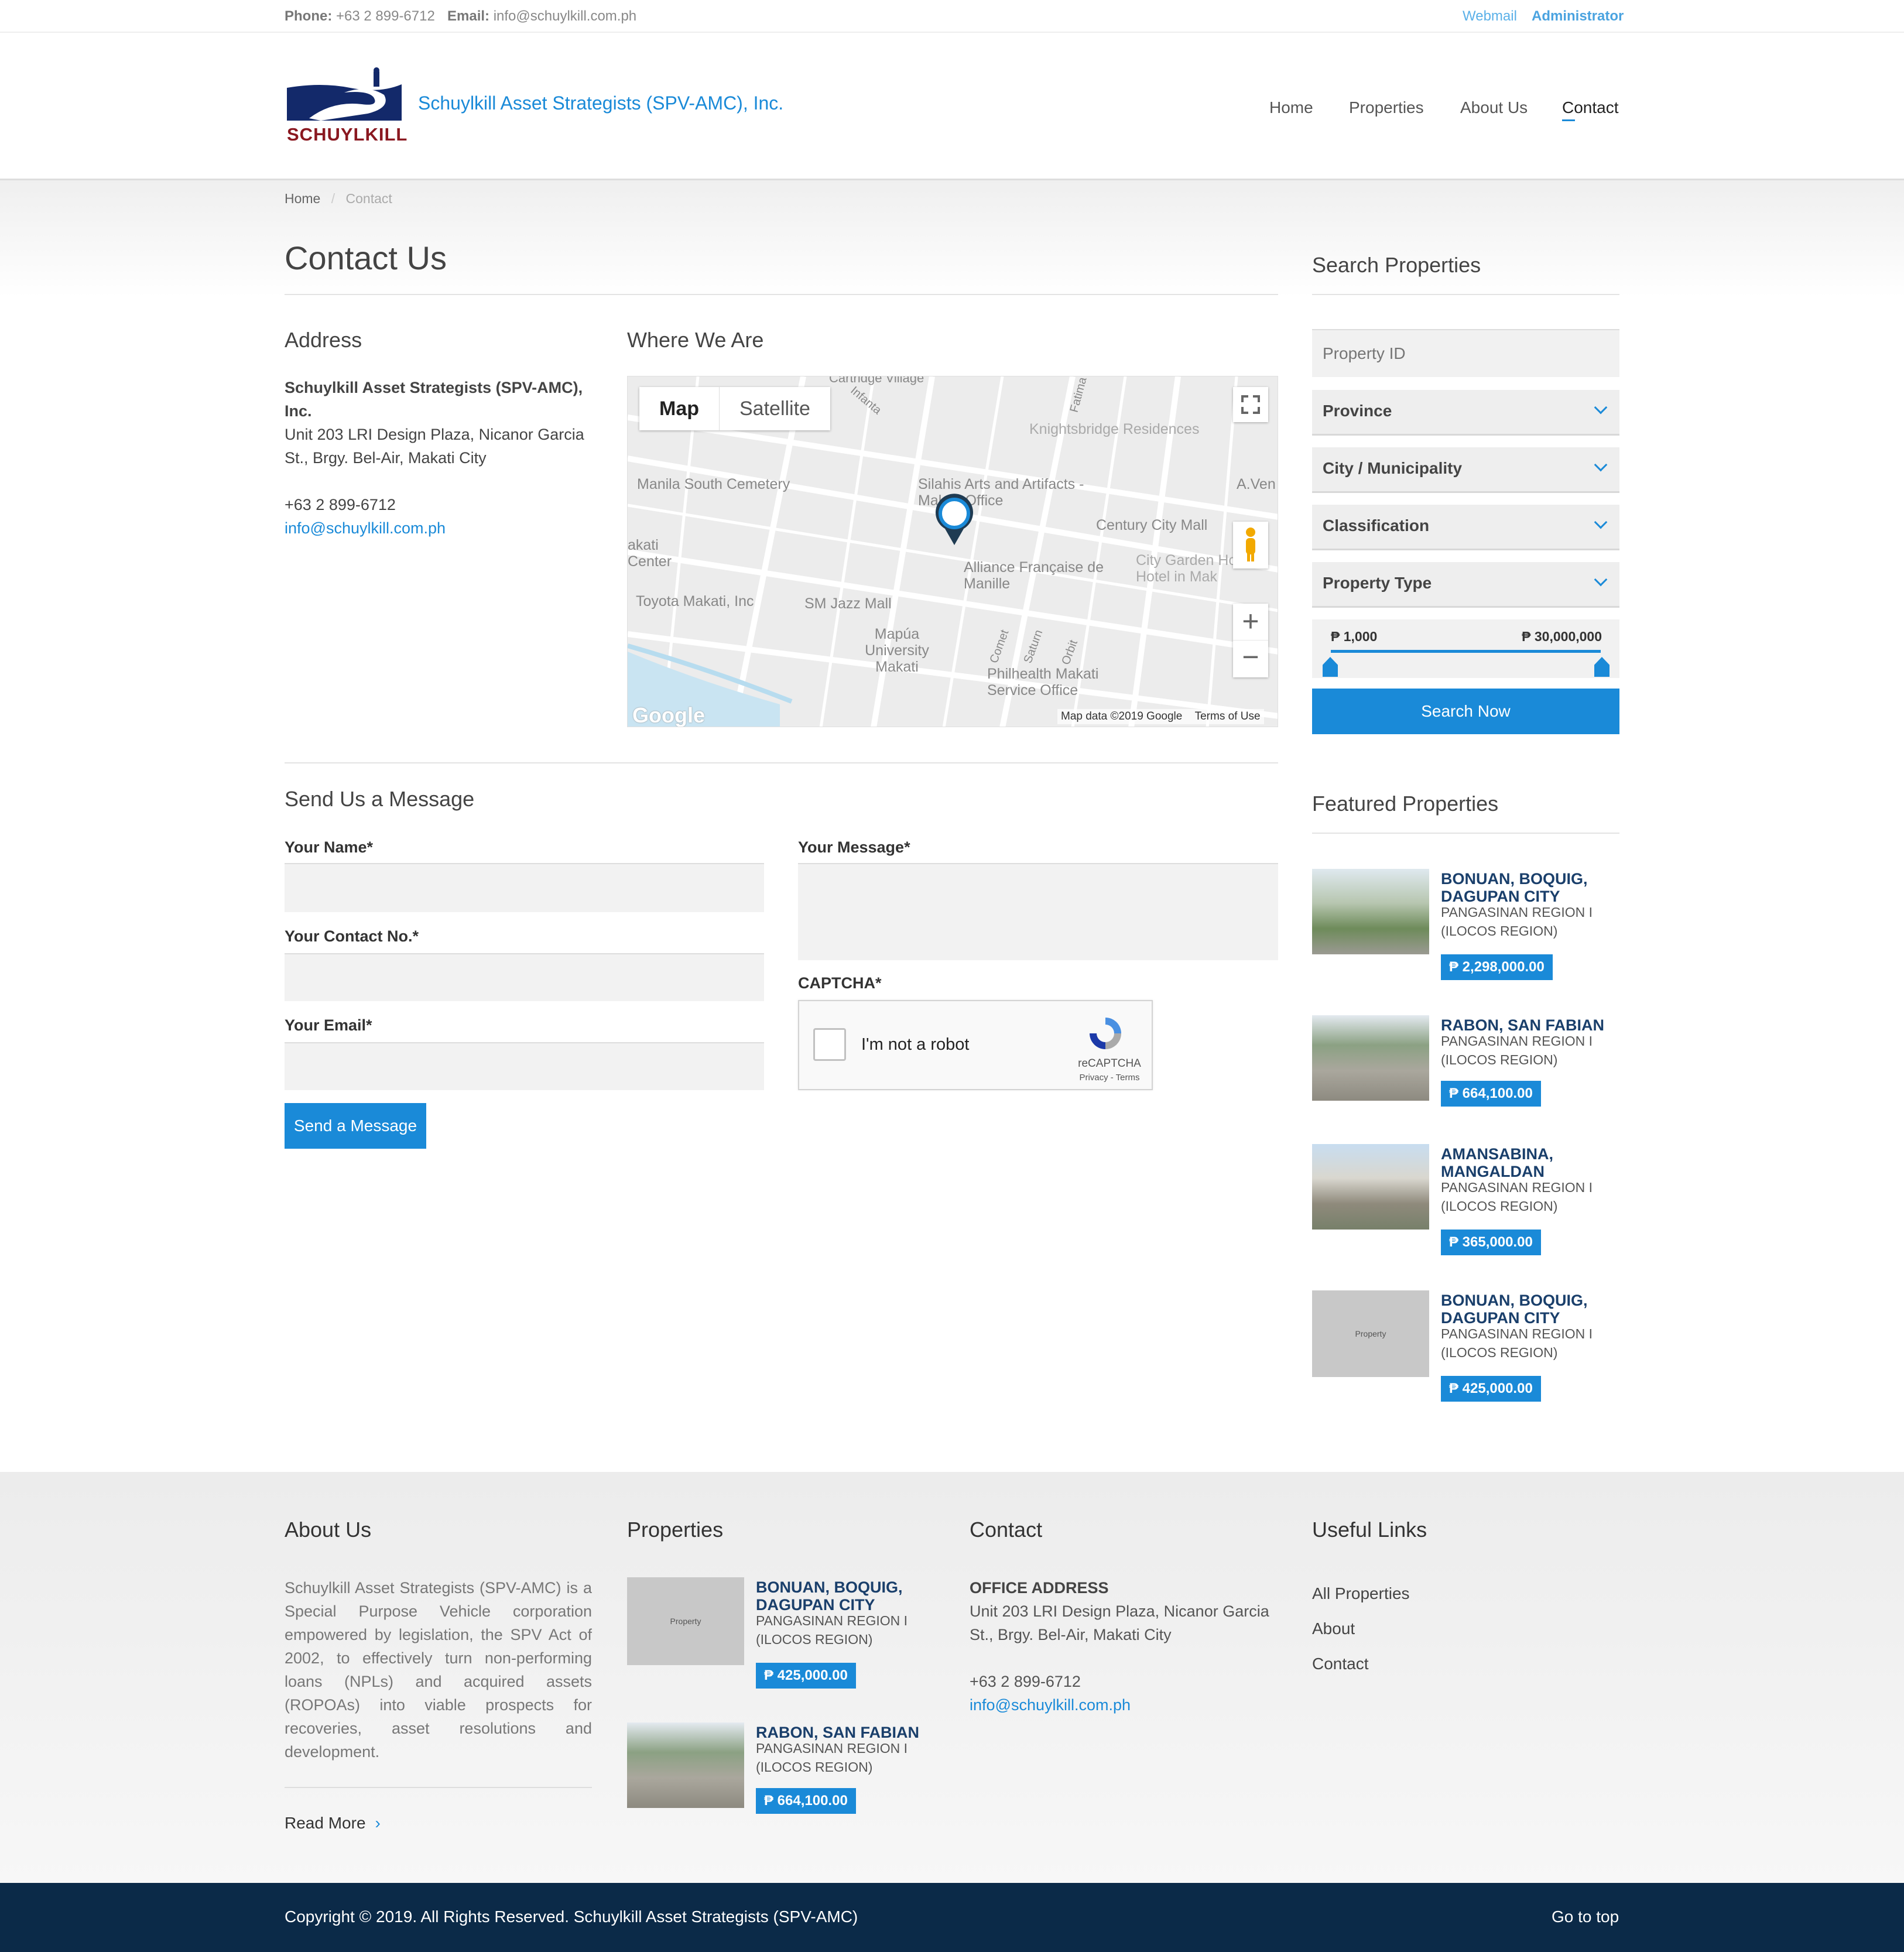 This screenshot has height=1952, width=1904. What do you see at coordinates (1465, 585) in the screenshot?
I see `property-type-select: Property Type` at bounding box center [1465, 585].